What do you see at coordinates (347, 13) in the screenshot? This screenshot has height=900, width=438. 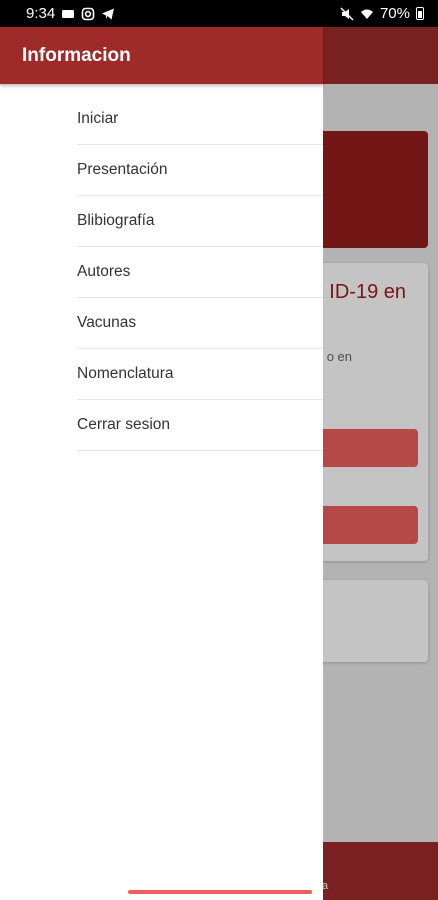 I see `mute-icon` at bounding box center [347, 13].